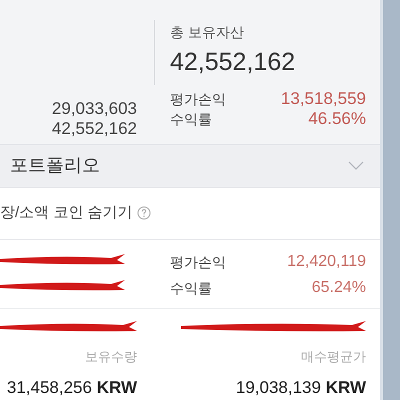  Describe the element at coordinates (233, 62) in the screenshot. I see `total-assets-value: 42,552,162` at that location.